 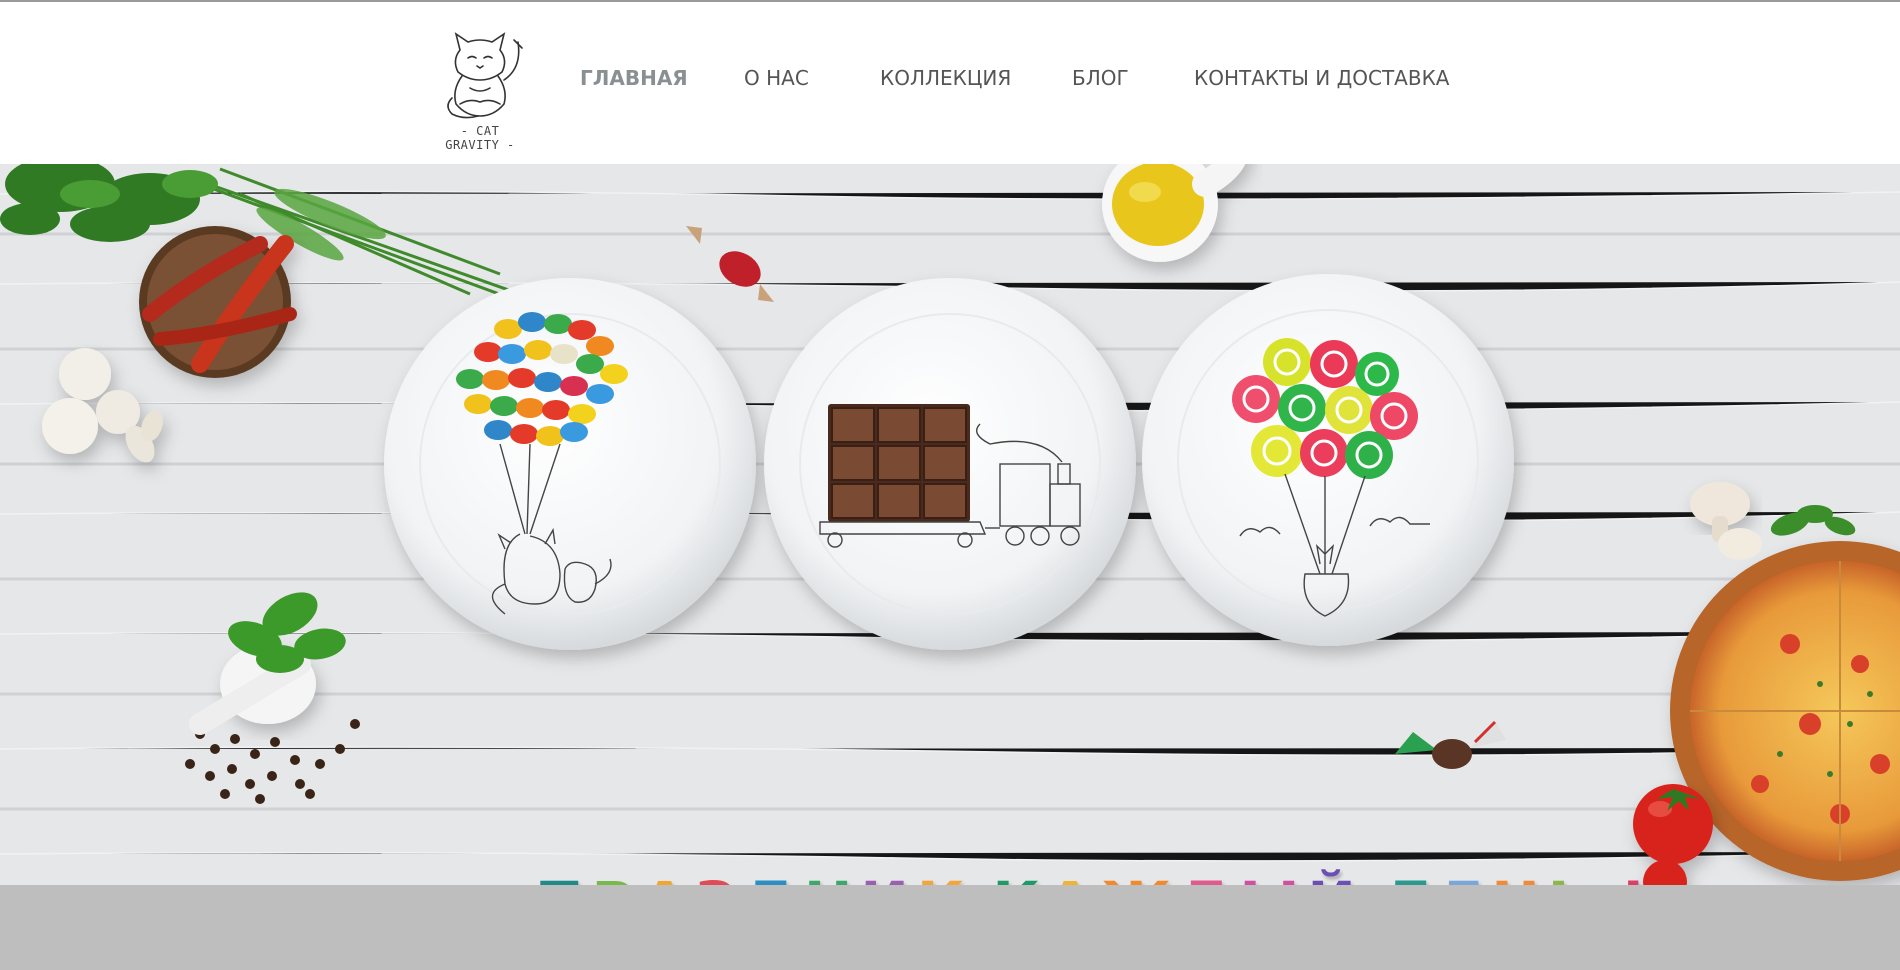 I want to click on slogan-letter: Ж, so click(x=1137, y=877).